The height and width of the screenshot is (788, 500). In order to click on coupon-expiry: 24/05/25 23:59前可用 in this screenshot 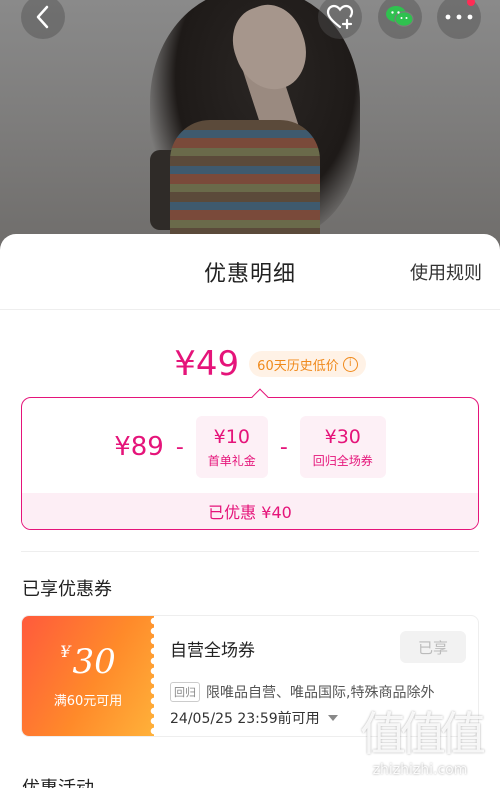, I will do `click(245, 719)`.